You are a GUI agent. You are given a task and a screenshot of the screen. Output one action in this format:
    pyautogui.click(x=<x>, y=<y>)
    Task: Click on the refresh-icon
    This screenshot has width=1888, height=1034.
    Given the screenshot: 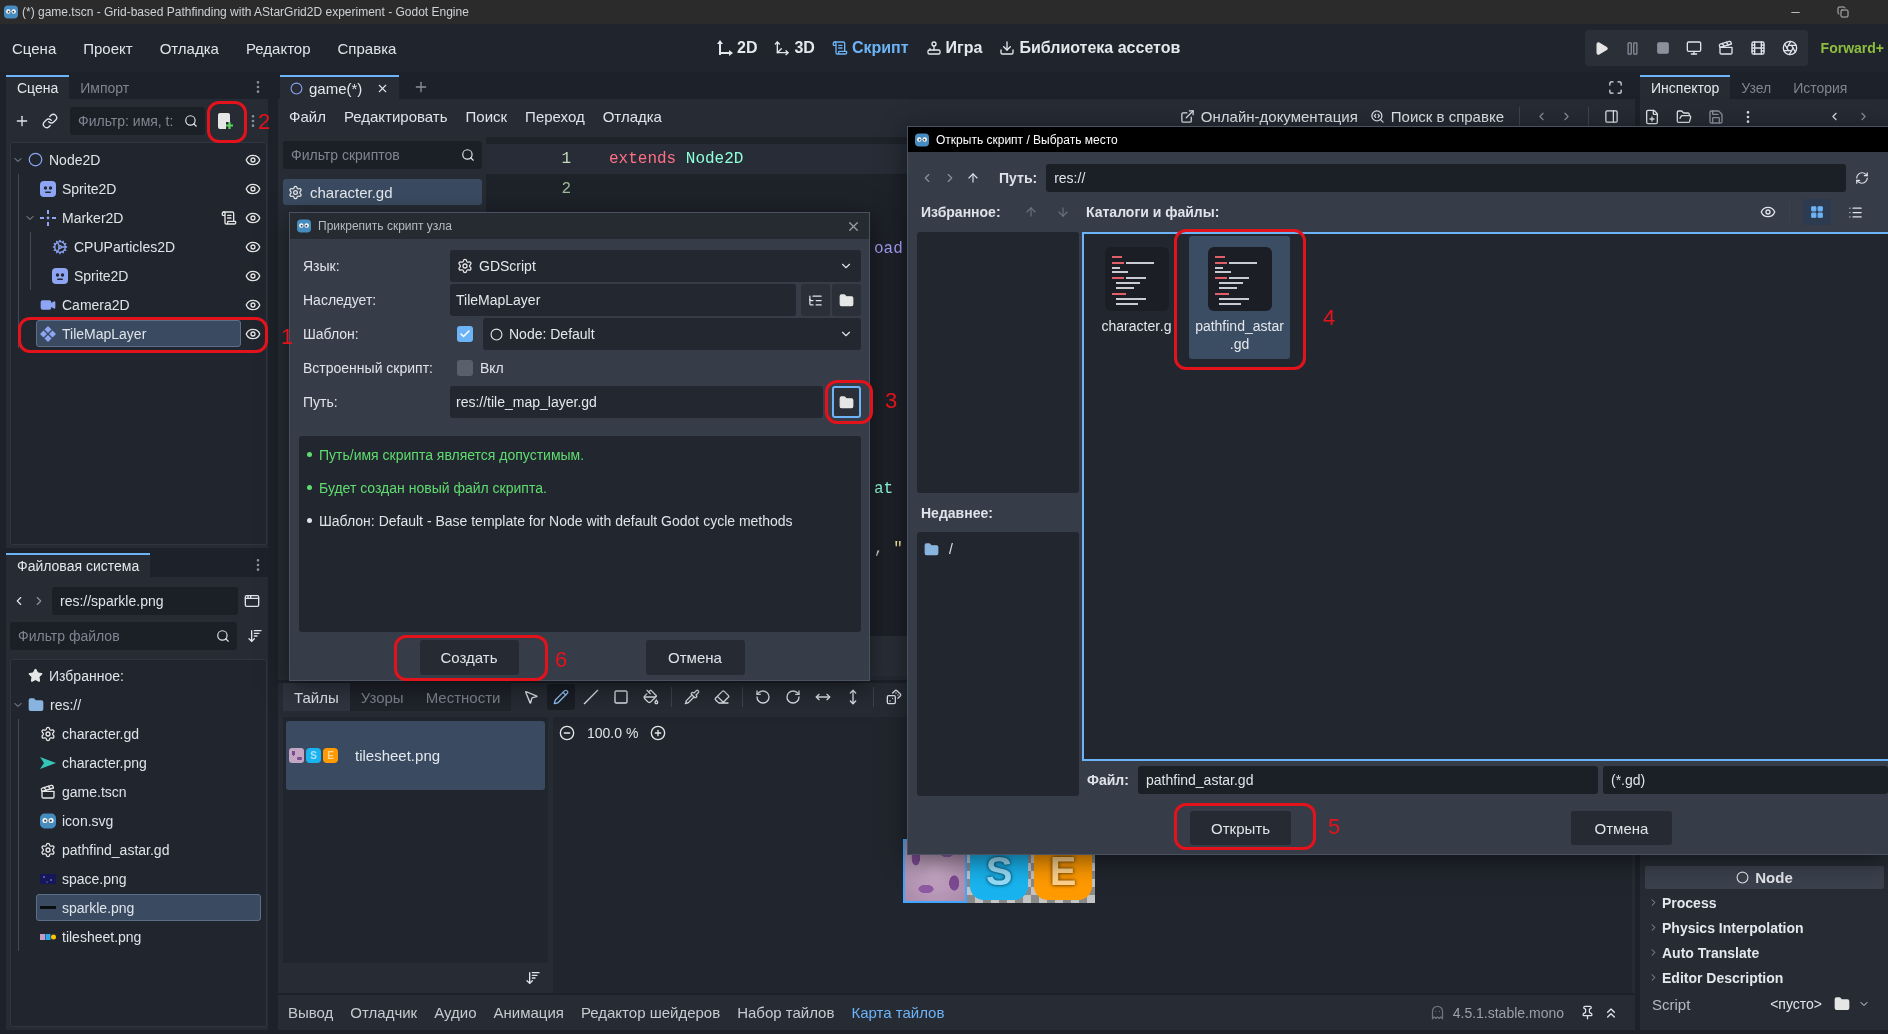 What is the action you would take?
    pyautogui.click(x=1862, y=178)
    